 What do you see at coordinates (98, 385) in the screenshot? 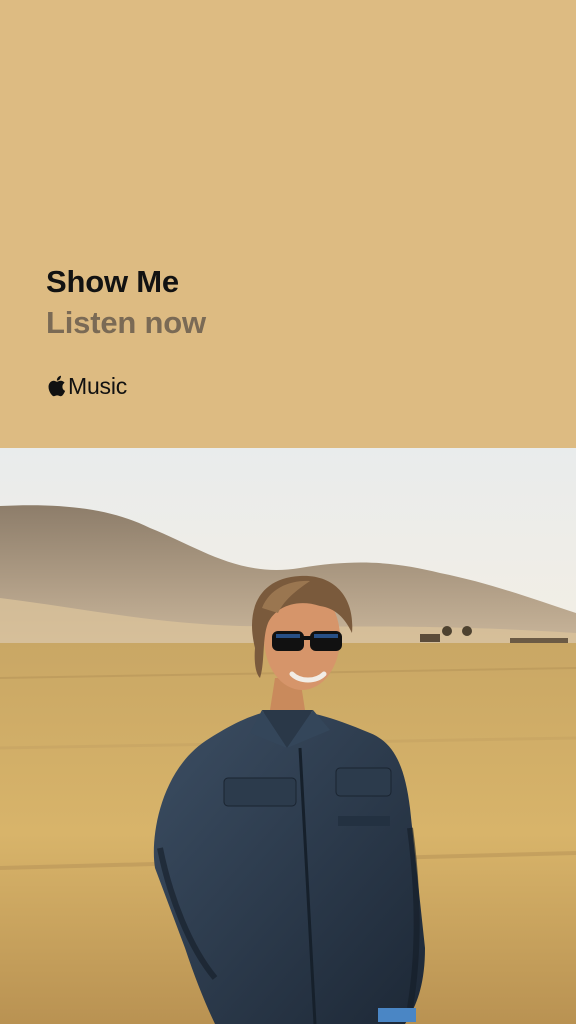
I see `brand-name: Music` at bounding box center [98, 385].